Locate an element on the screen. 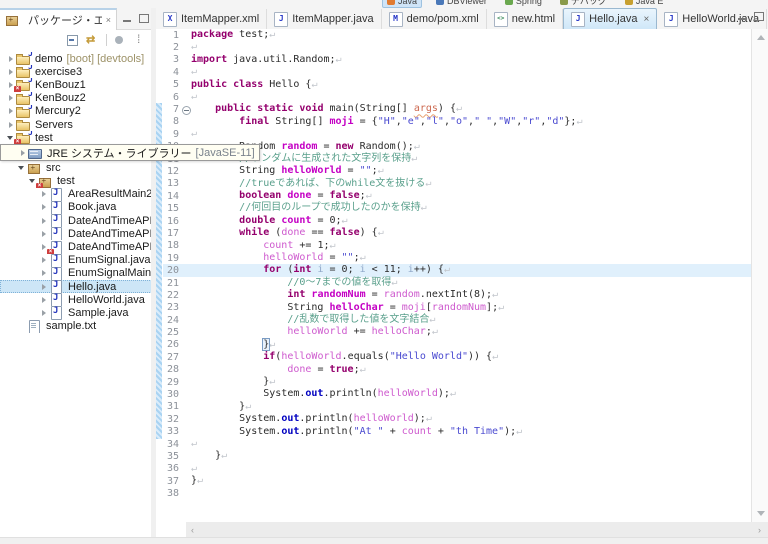  editor-tab-ItemMapper.xml: X ItemMapper.xml is located at coordinates (212, 19).